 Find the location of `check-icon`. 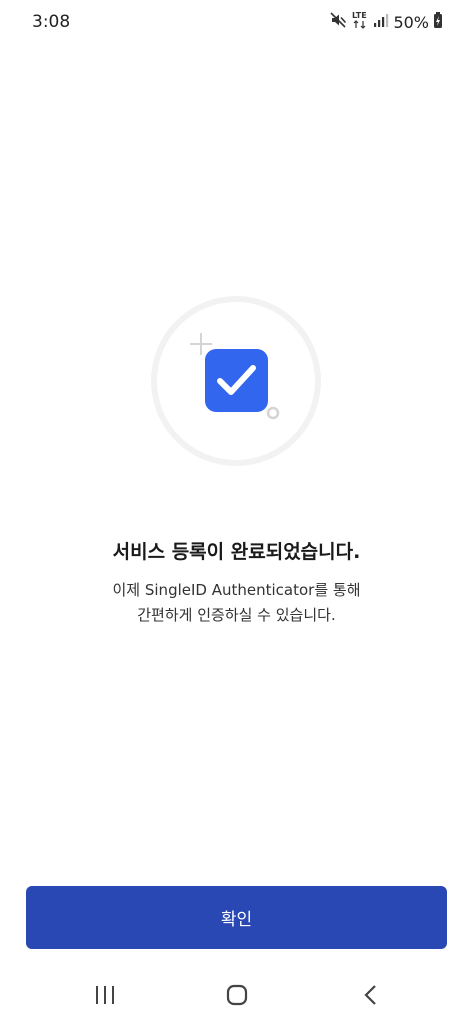

check-icon is located at coordinates (236, 380).